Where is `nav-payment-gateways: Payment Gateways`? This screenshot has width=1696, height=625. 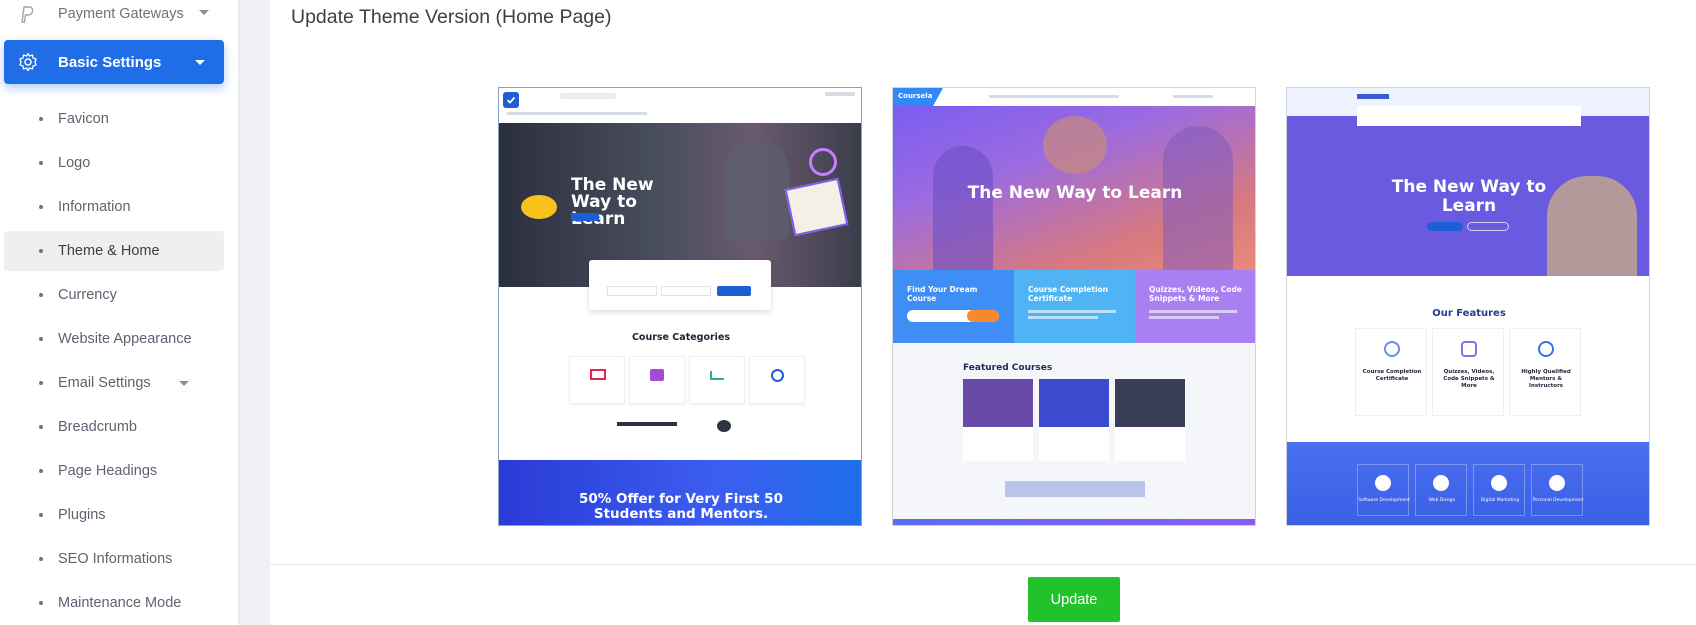
nav-payment-gateways: Payment Gateways is located at coordinates (114, 14).